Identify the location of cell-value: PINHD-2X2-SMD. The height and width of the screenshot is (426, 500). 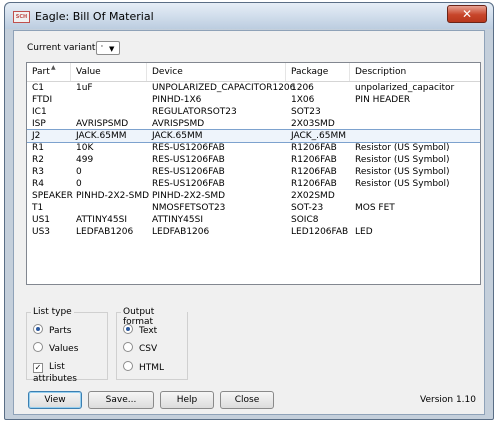
(113, 196).